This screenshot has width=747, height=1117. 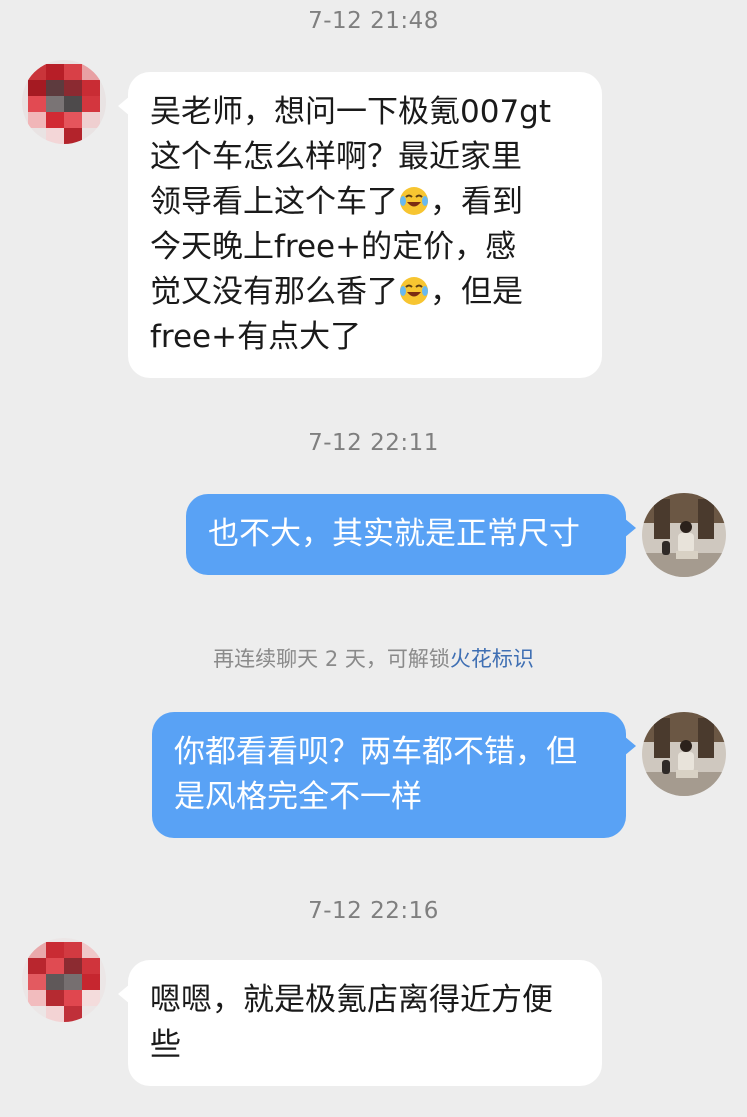 I want to click on message-bubble-incoming: 嗯嗯，就是极氪店离得近方便 些, so click(x=360, y=1023).